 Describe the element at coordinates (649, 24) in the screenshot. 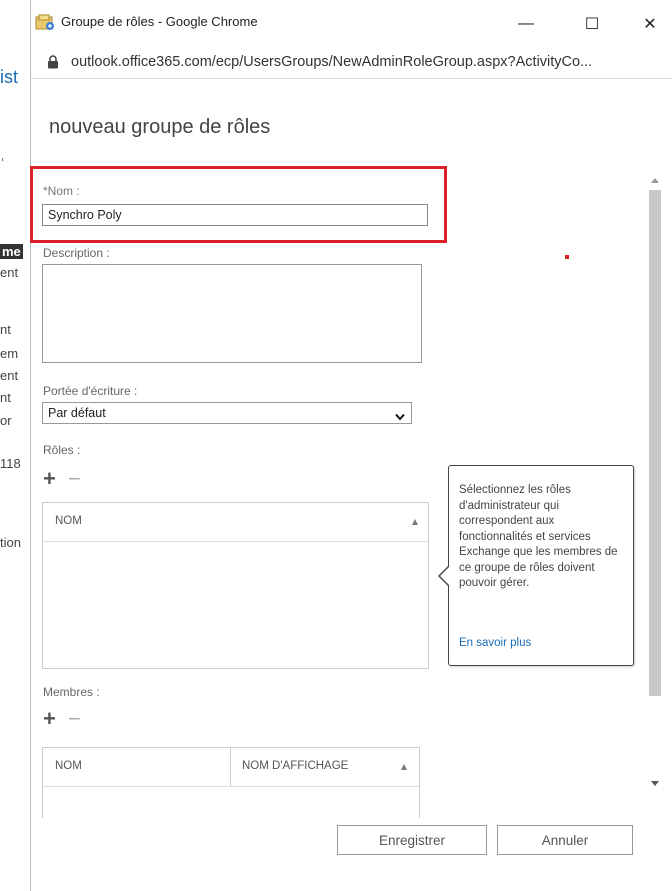

I see `close-button: ✕` at that location.